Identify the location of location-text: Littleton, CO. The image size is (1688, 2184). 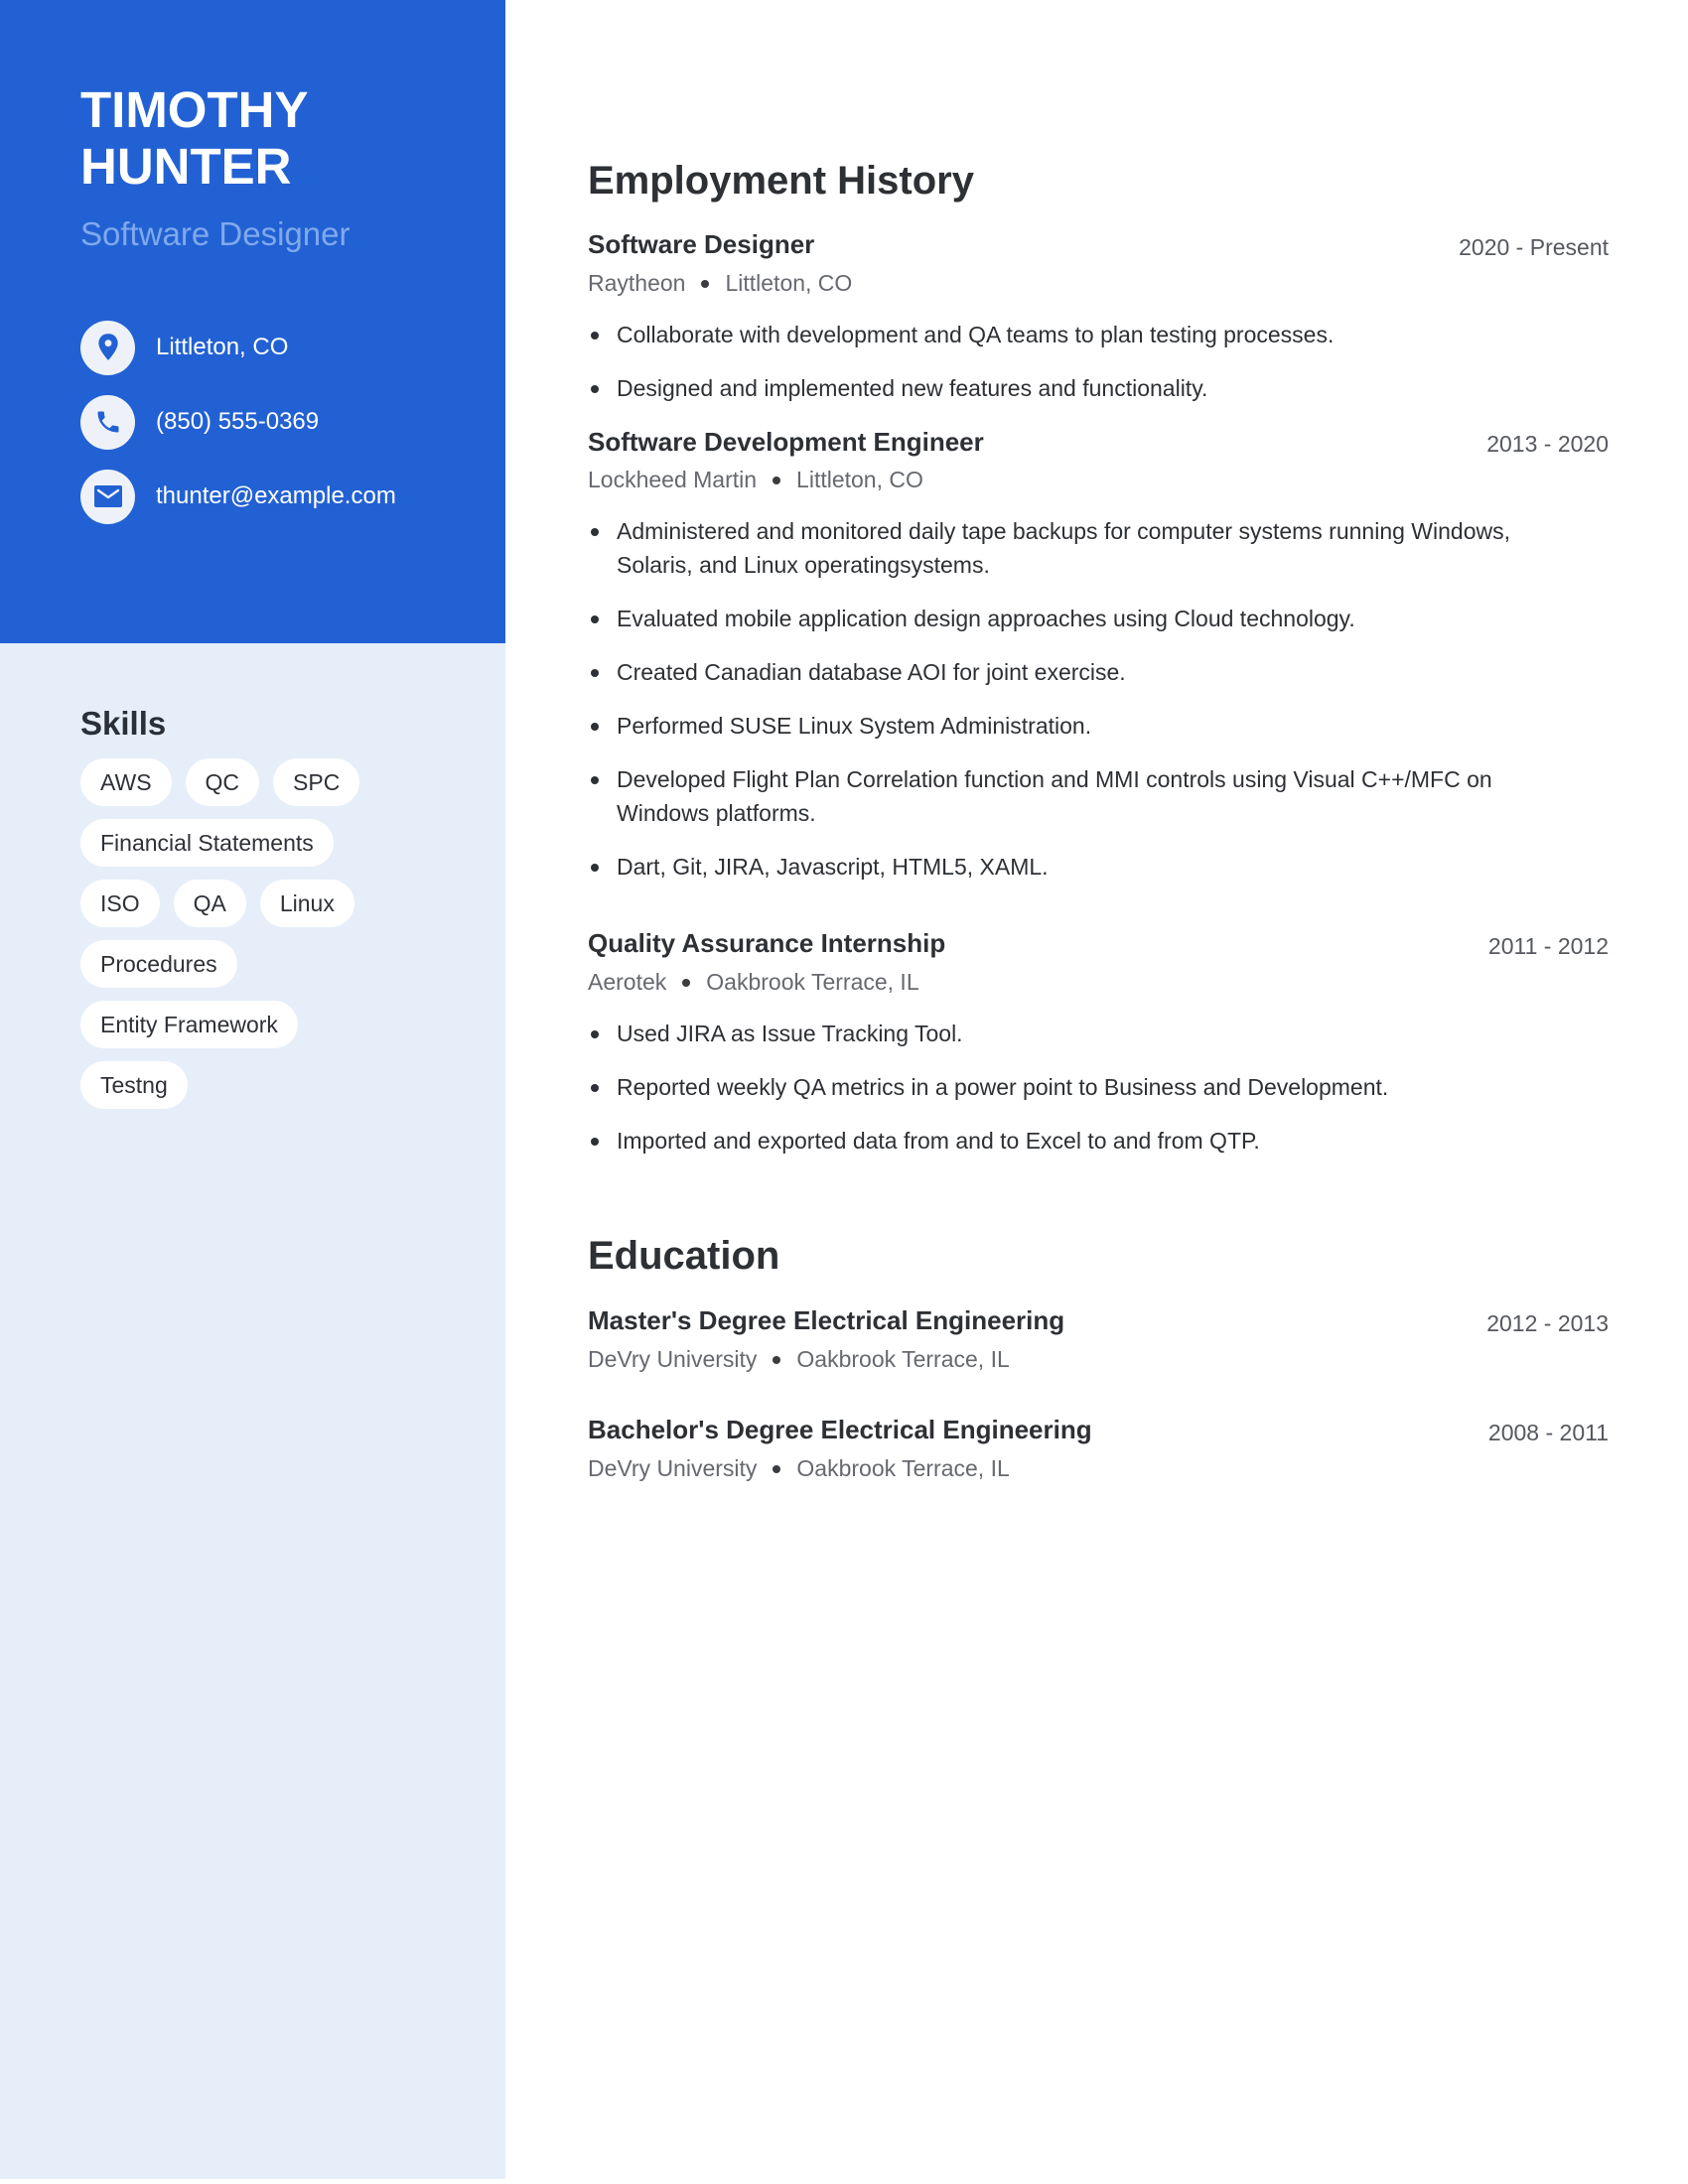
(222, 347).